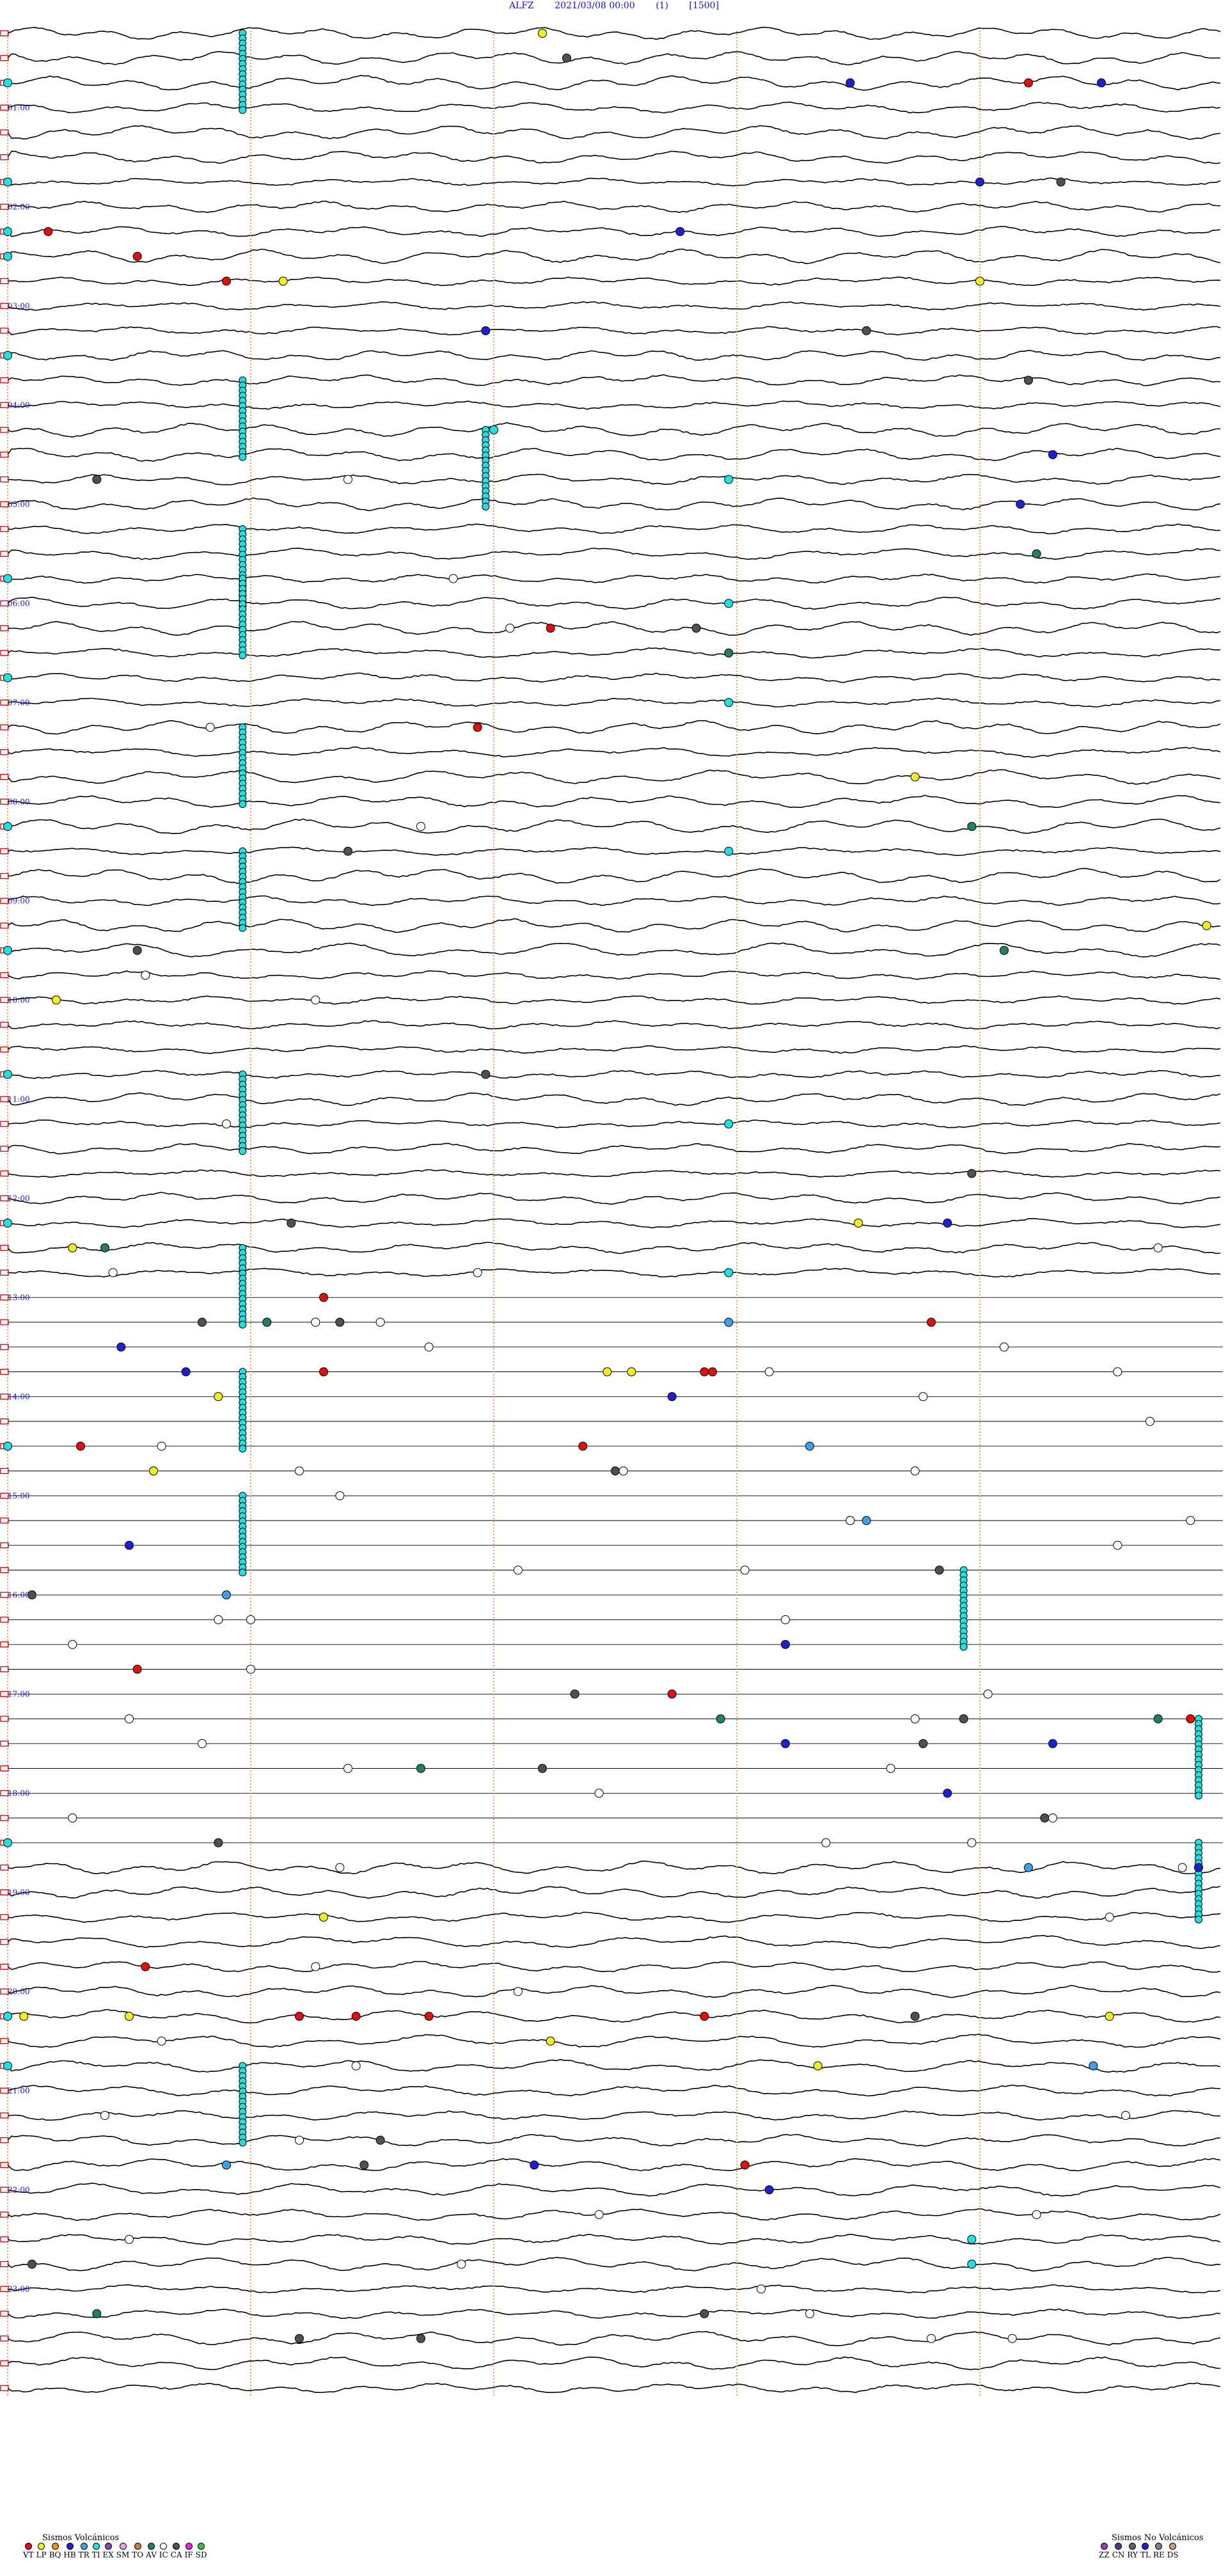  Describe the element at coordinates (1158, 2538) in the screenshot. I see `legend-nonvolcanic-title: Sismos No Volcánicos` at that location.